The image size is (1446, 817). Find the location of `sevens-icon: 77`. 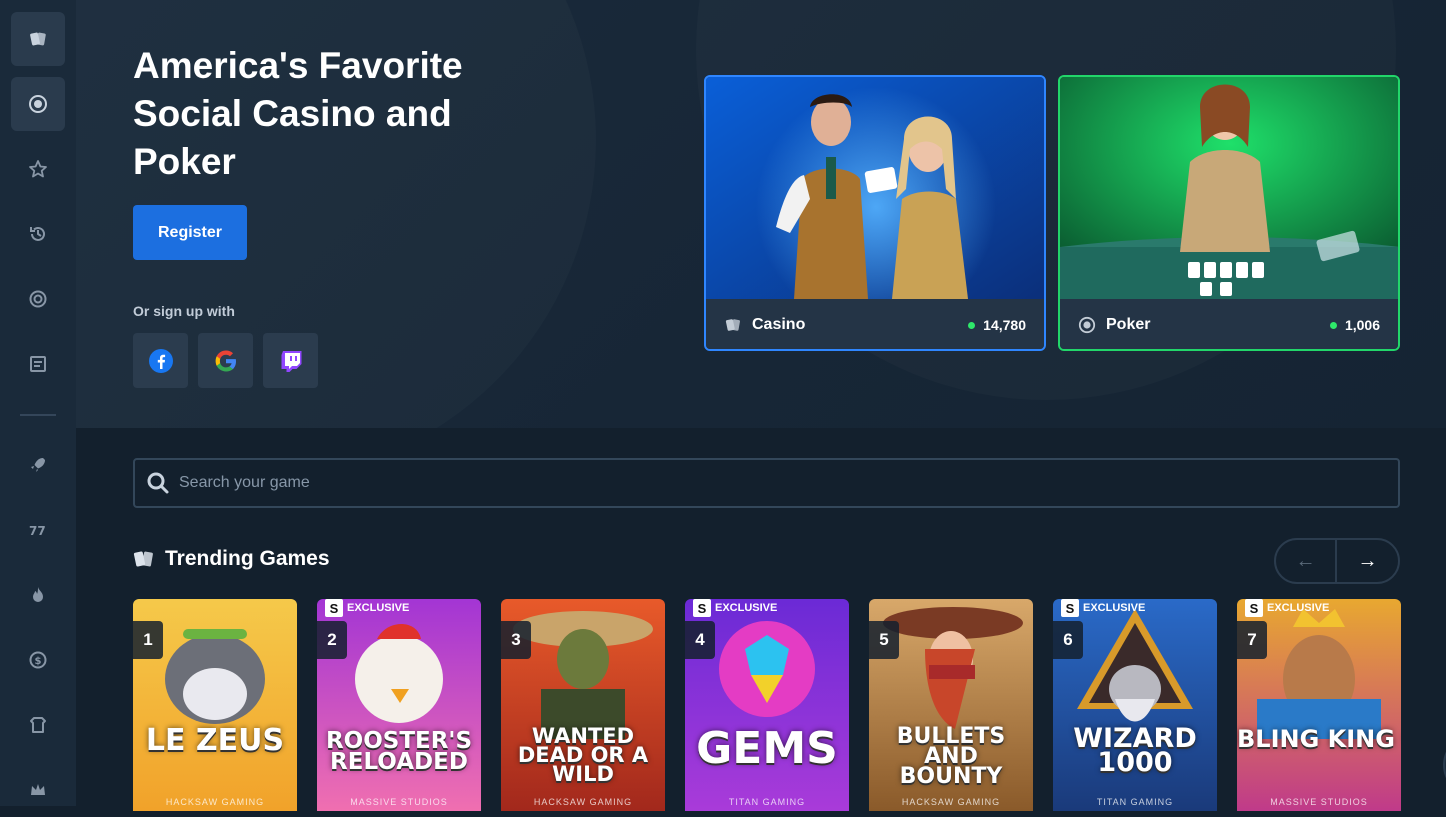

sevens-icon: 77 is located at coordinates (37, 531).